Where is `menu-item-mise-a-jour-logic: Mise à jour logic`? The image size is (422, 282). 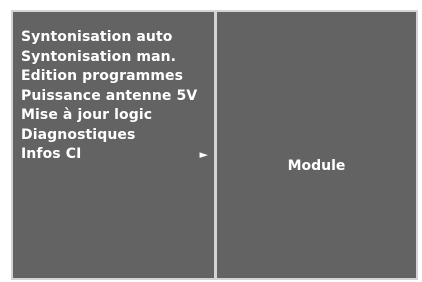 menu-item-mise-a-jour-logic: Mise à jour logic is located at coordinates (116, 116).